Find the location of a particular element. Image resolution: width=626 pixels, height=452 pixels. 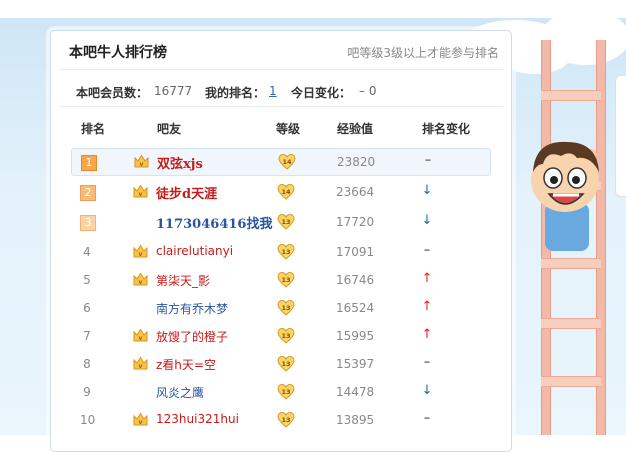

member-name-link: 风炎之鹰 is located at coordinates (180, 392).